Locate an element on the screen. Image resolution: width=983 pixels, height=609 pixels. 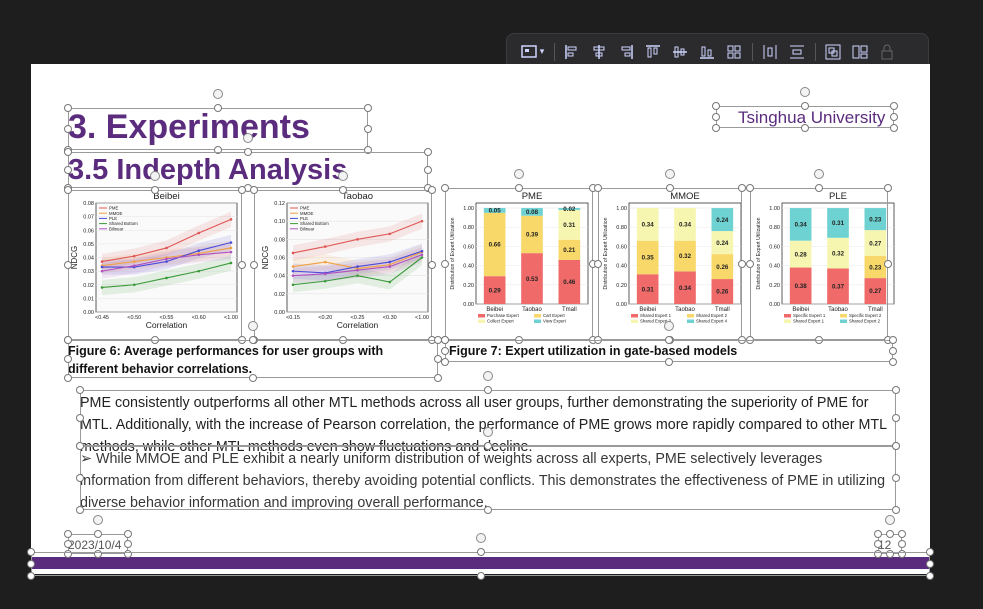
slide-subtitle: 3.5 Indepth Analysis is located at coordinates (207, 170).